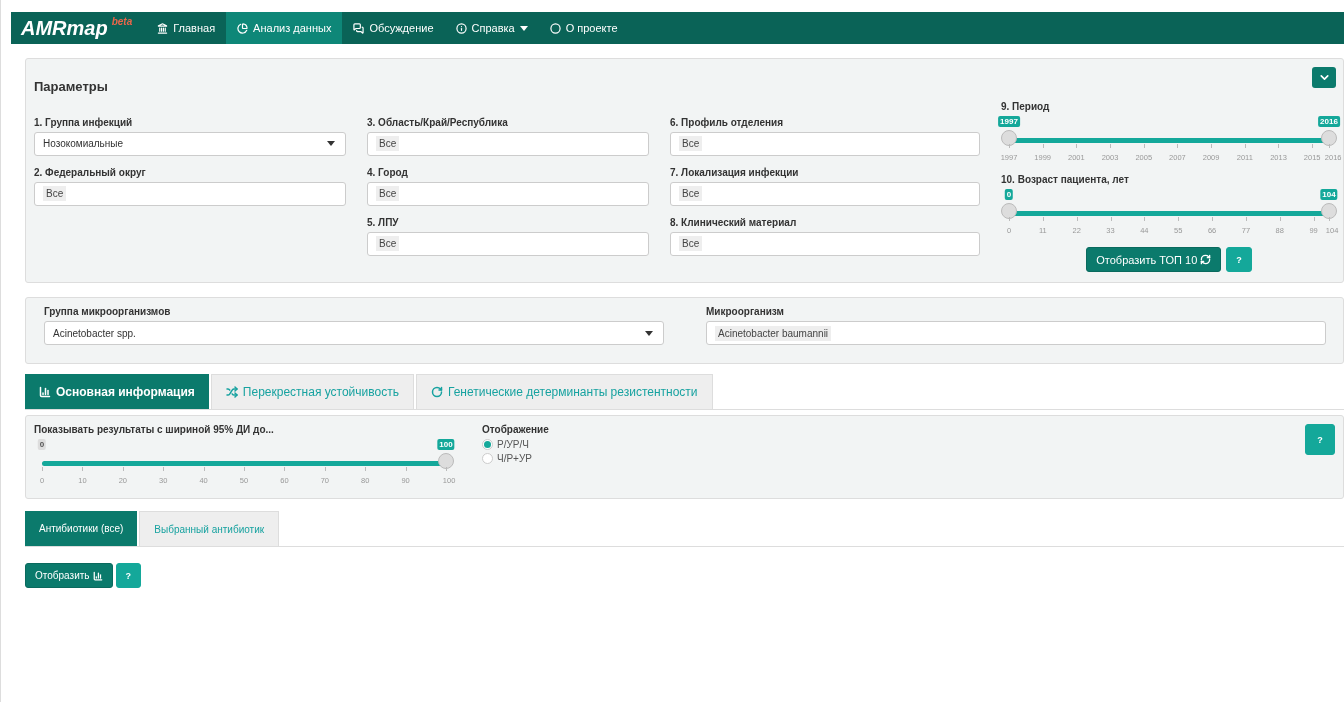 The height and width of the screenshot is (702, 1344). What do you see at coordinates (284, 28) in the screenshot?
I see `nav-item: Анализ данных` at bounding box center [284, 28].